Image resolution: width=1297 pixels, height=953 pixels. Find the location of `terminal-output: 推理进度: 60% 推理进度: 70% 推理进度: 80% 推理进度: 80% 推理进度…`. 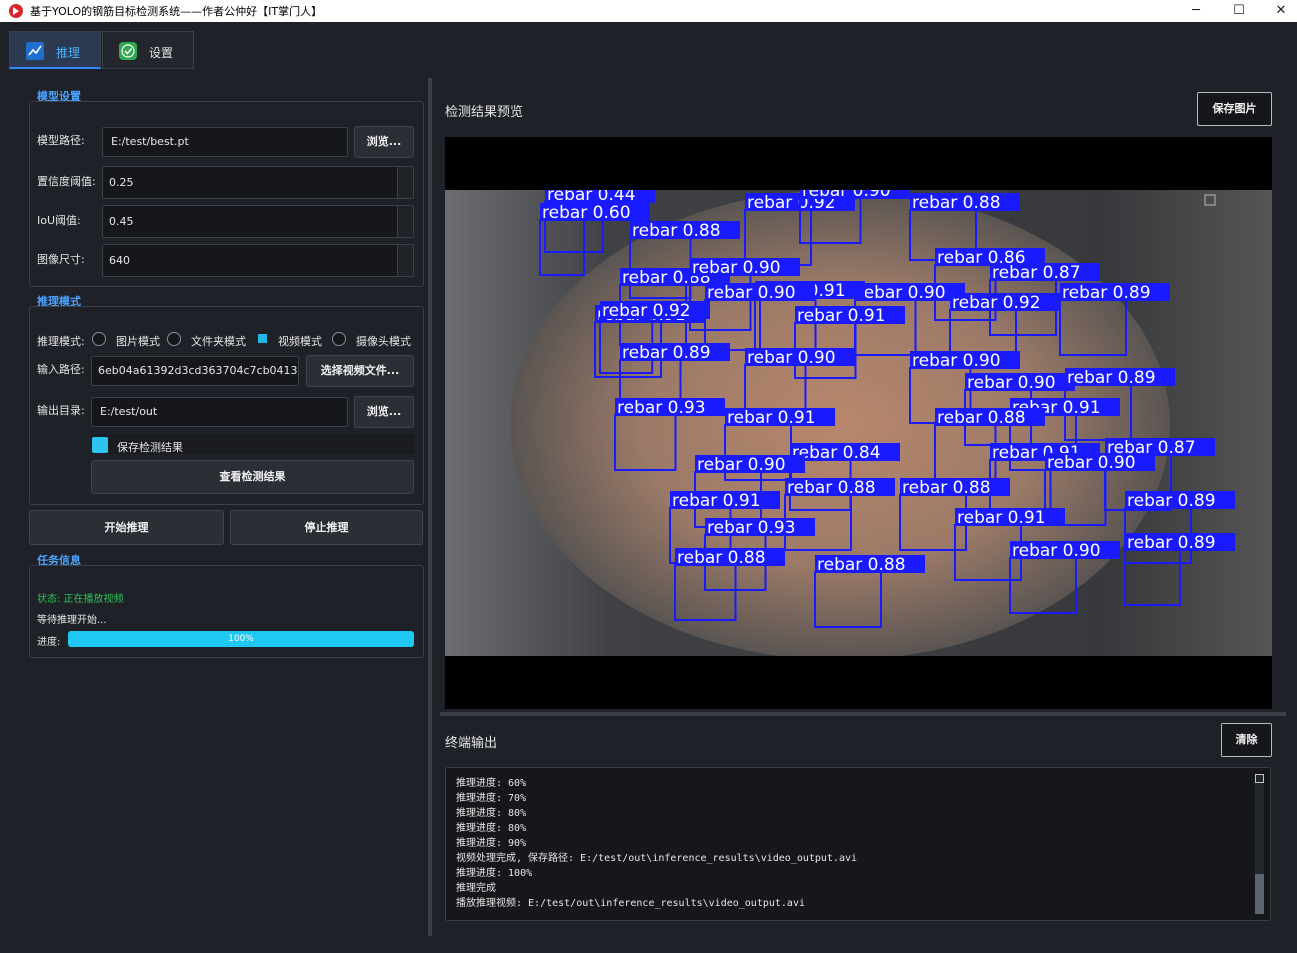

terminal-output: 推理进度: 60% 推理进度: 70% 推理进度: 80% 推理进度: 80% 推理进度… is located at coordinates (858, 844).